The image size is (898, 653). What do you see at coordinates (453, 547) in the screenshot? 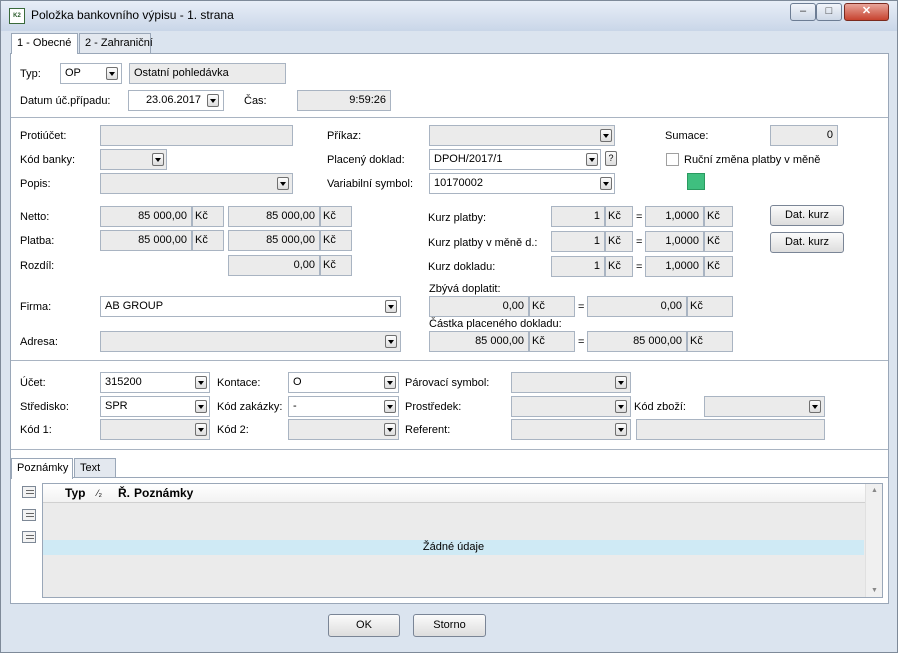
I see `empty-message: Žádné údaje` at bounding box center [453, 547].